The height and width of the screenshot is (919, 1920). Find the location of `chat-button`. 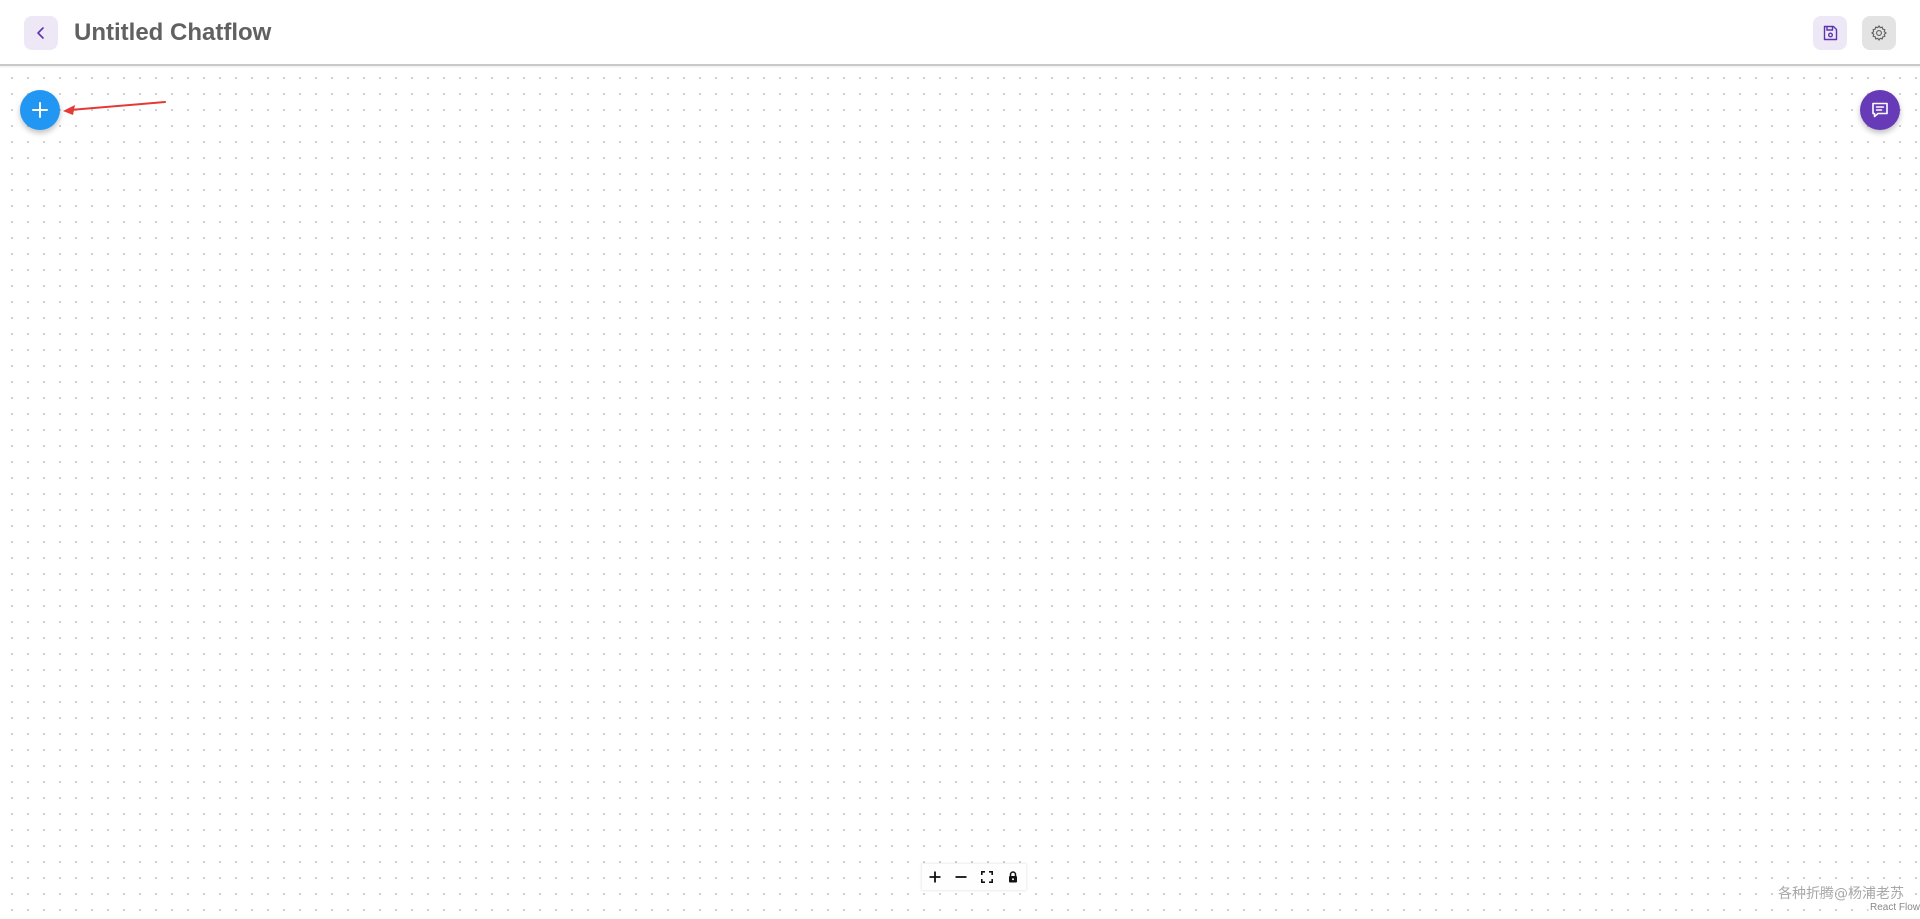

chat-button is located at coordinates (1880, 110).